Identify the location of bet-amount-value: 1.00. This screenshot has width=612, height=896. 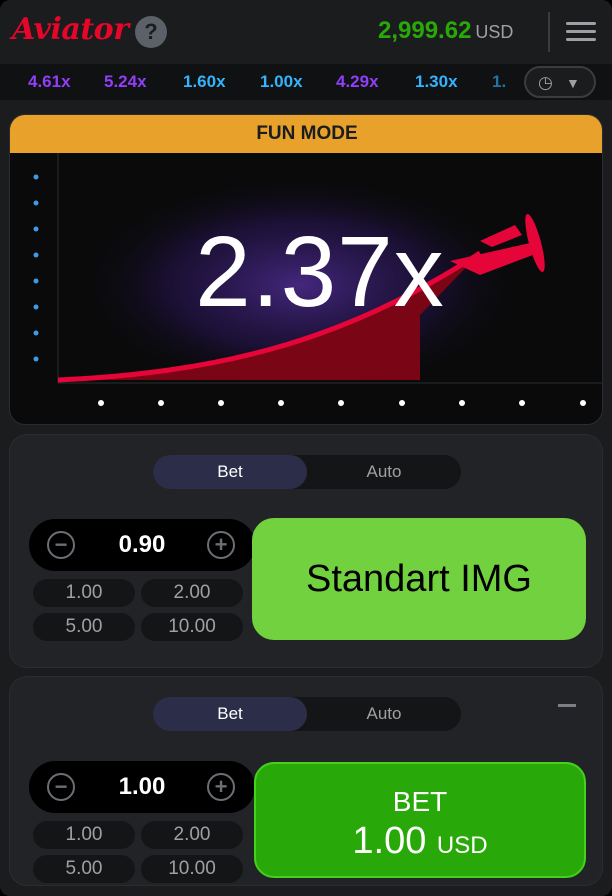
(142, 787).